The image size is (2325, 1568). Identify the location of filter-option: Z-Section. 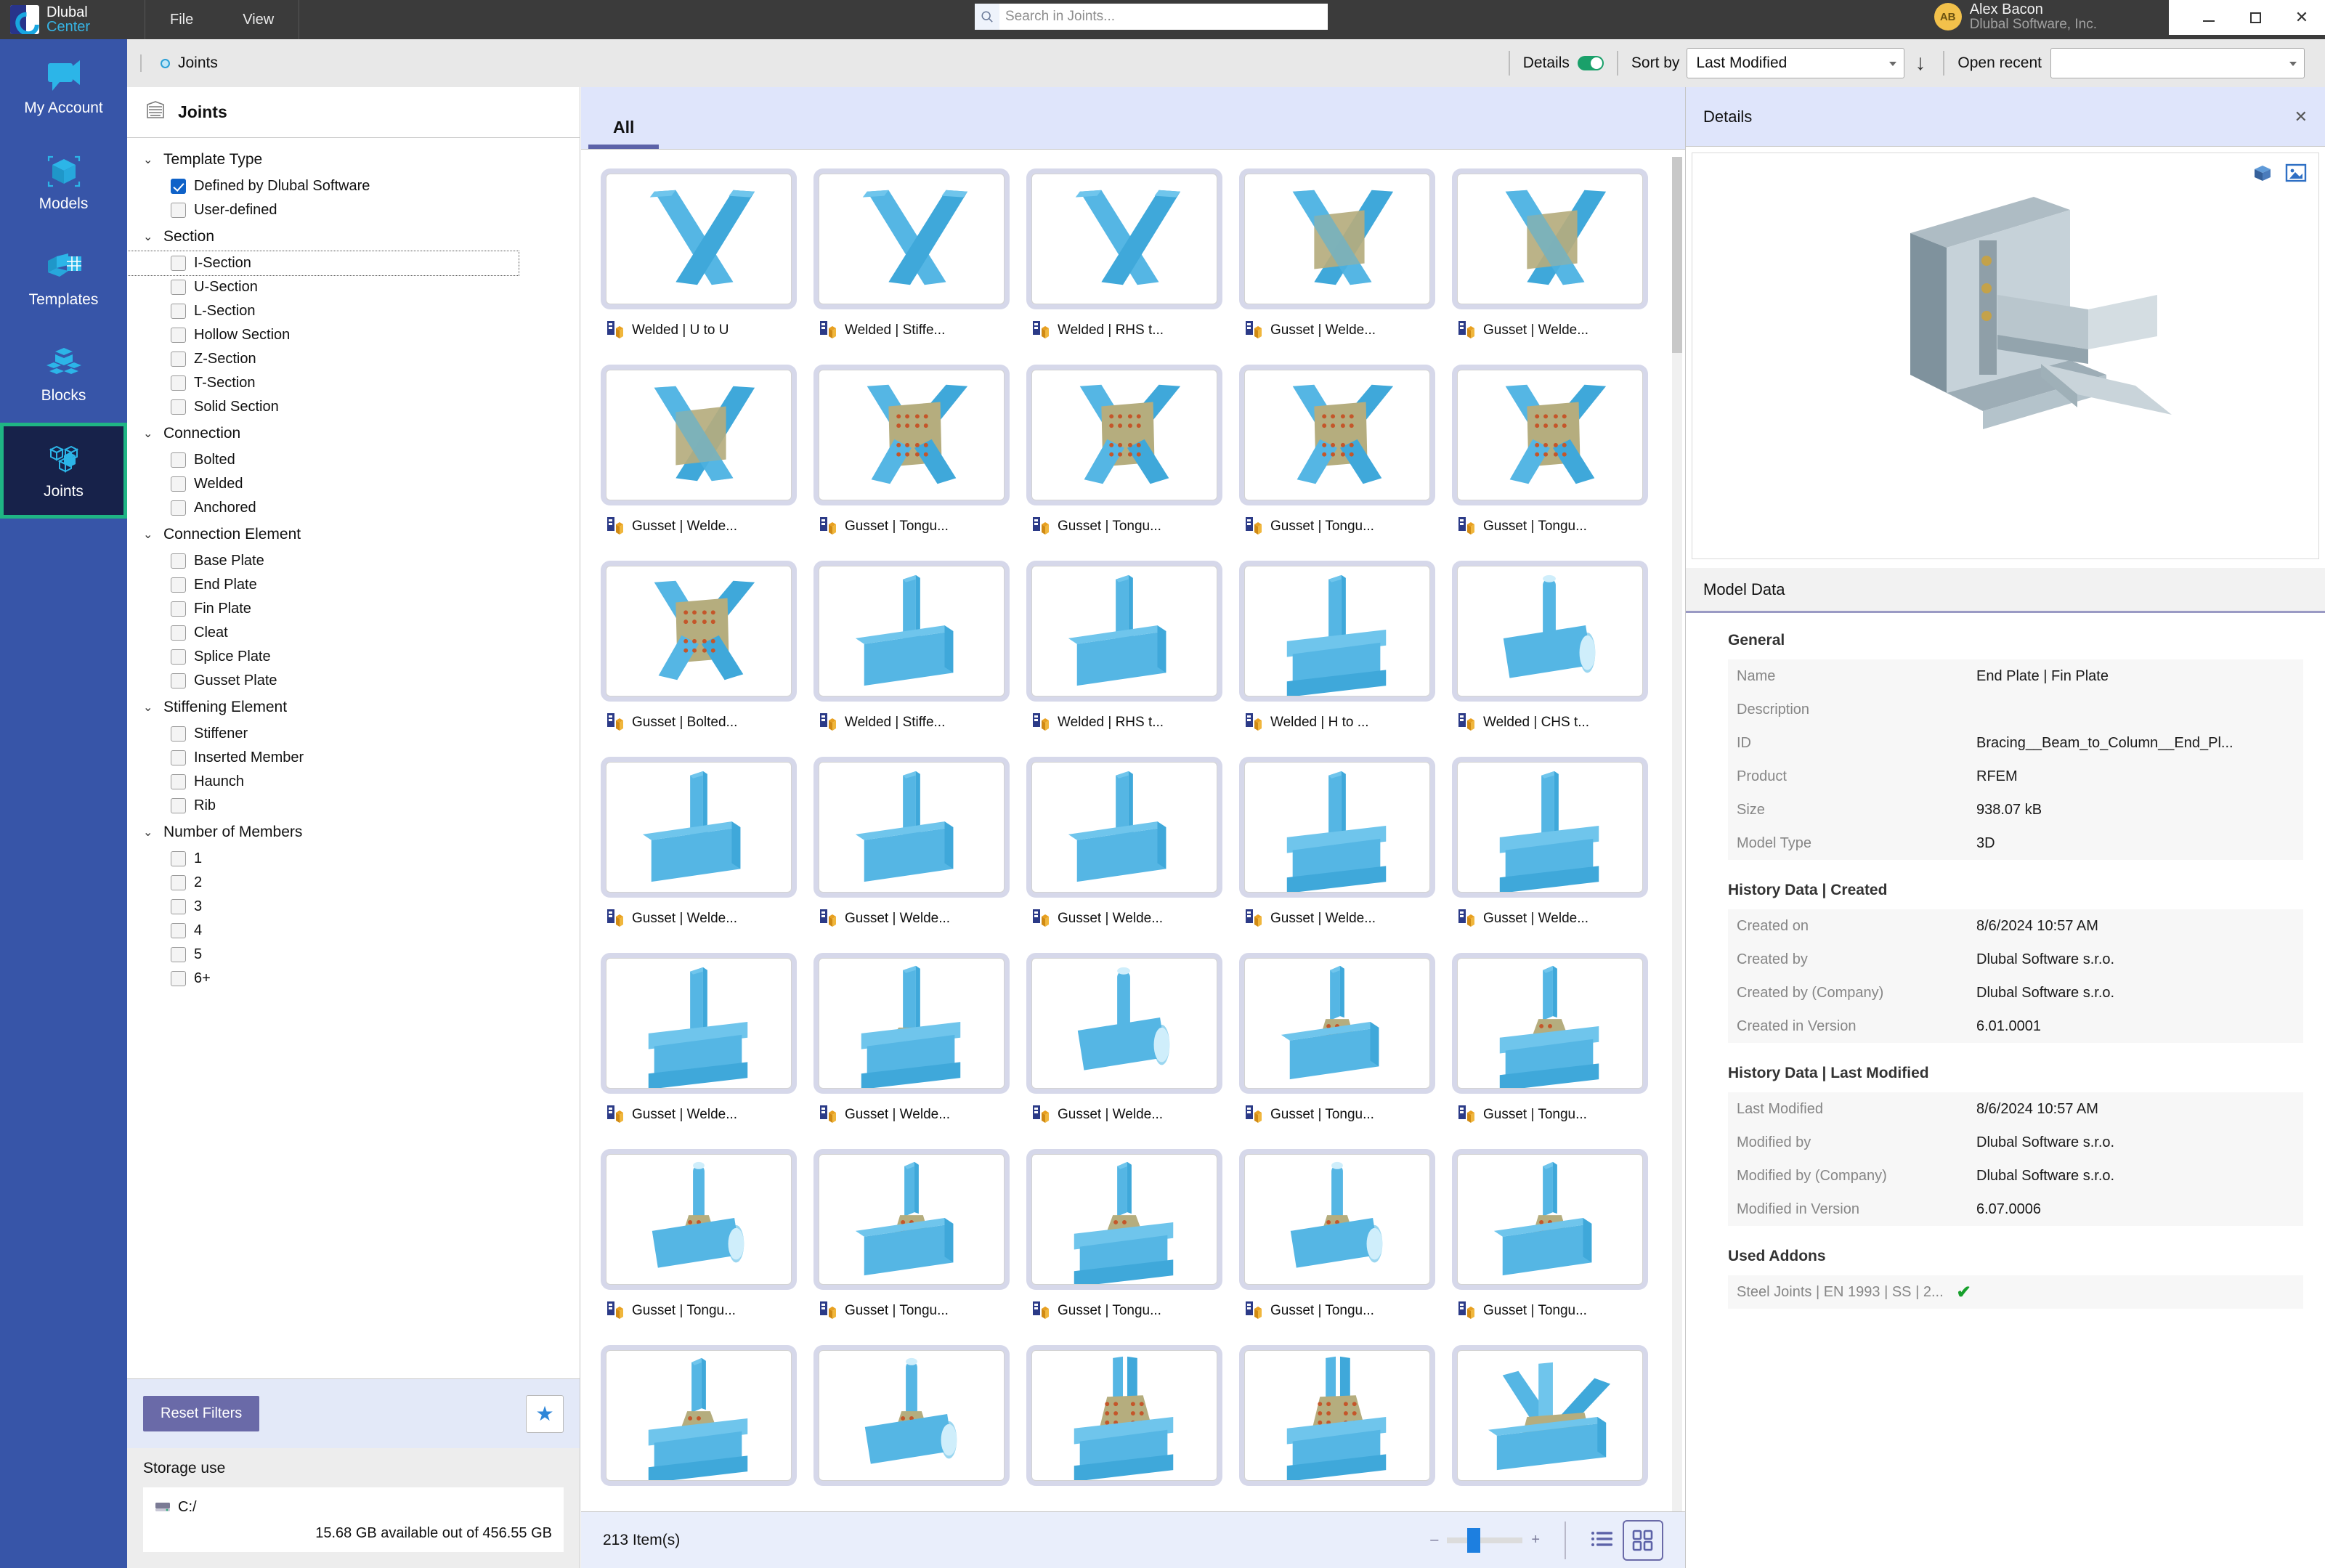
(353, 359).